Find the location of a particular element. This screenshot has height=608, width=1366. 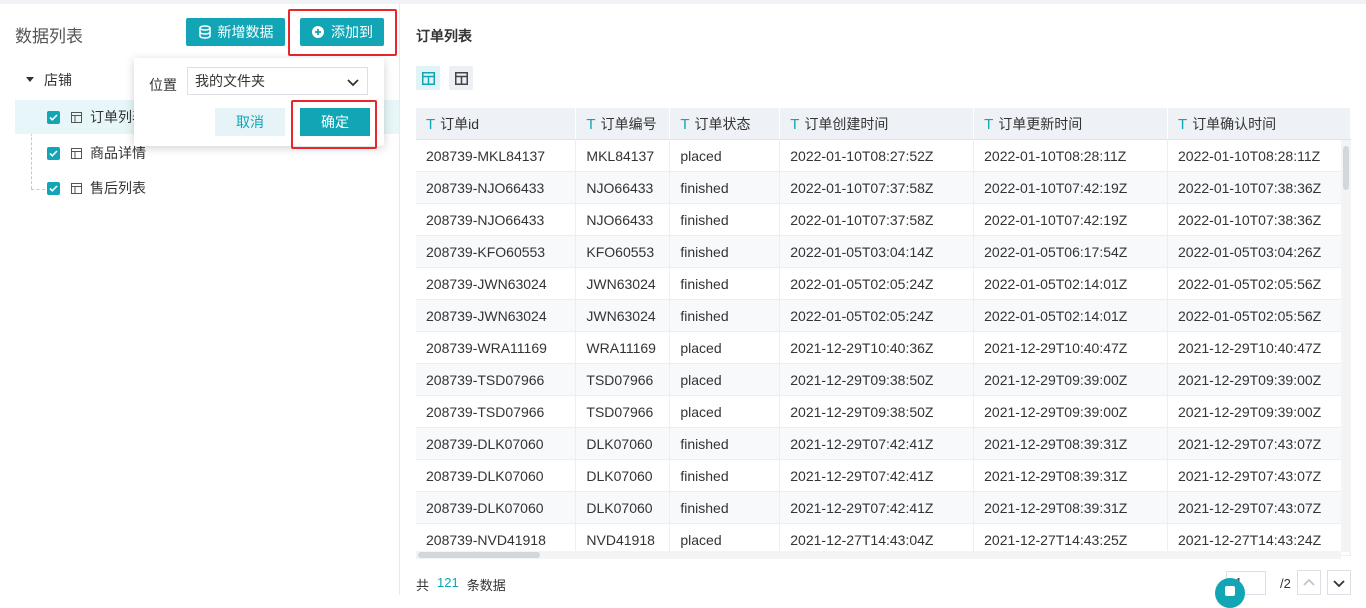

table-cell: 2022-01-10T07:38:36Z is located at coordinates (1259, 187).